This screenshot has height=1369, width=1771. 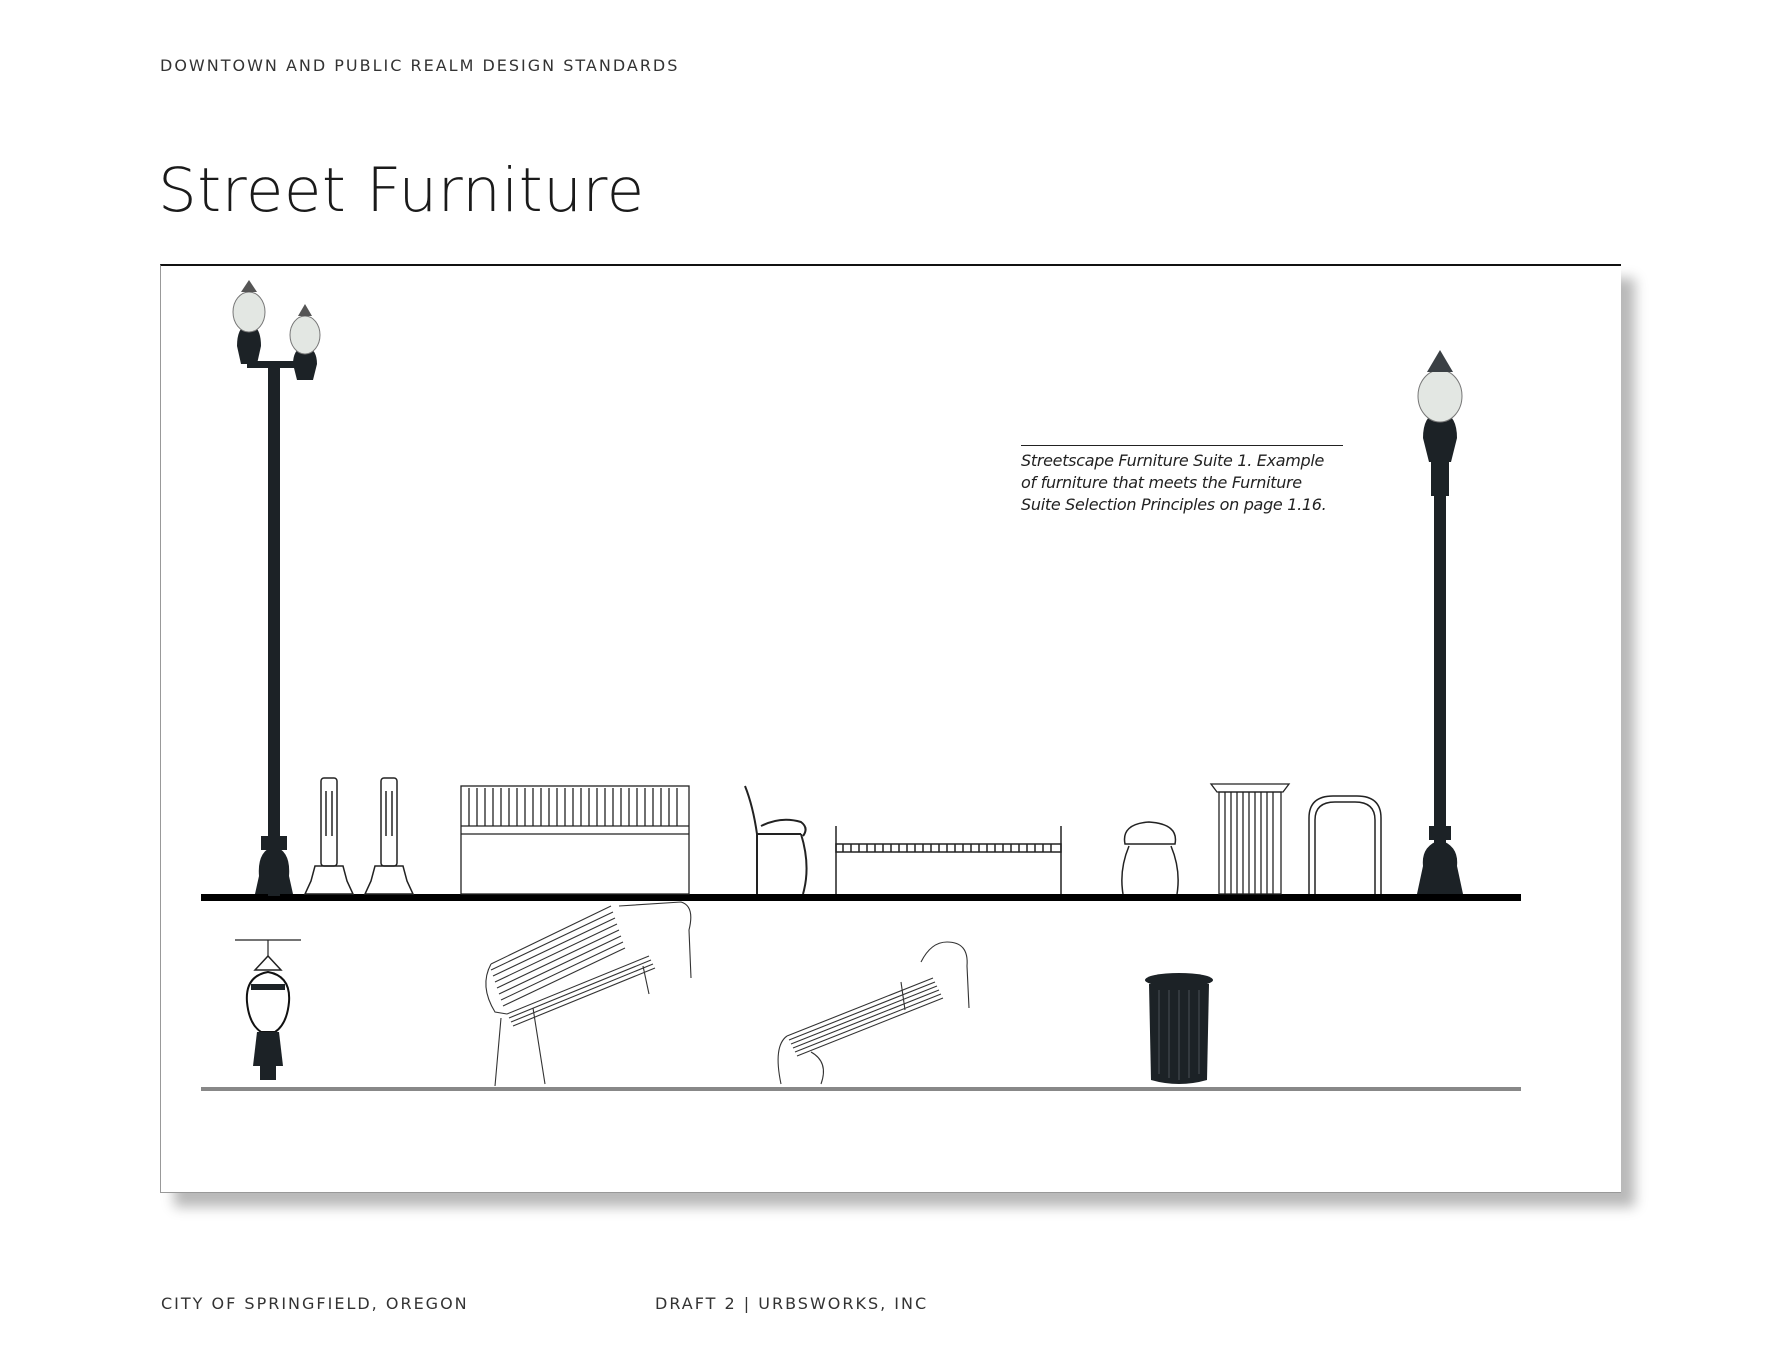 What do you see at coordinates (776, 840) in the screenshot?
I see `chair-side-icon` at bounding box center [776, 840].